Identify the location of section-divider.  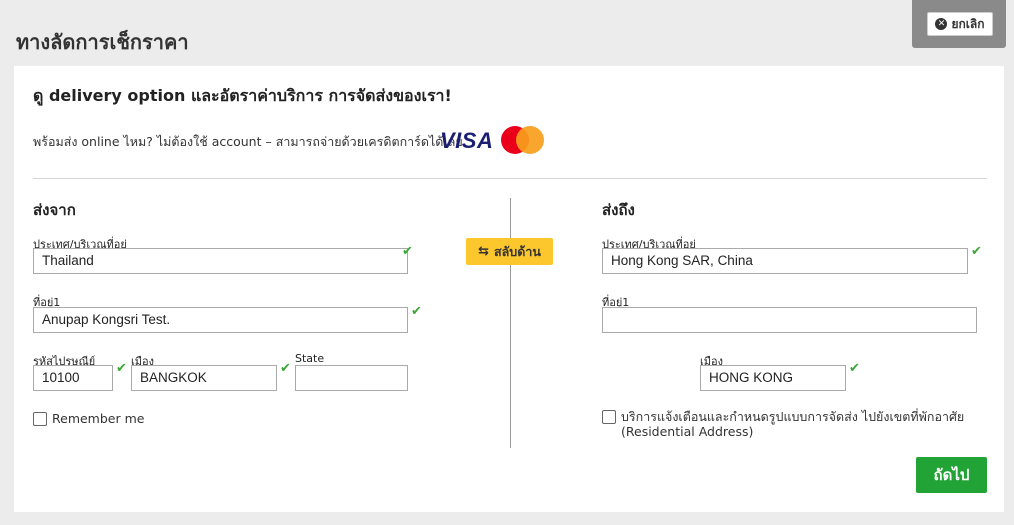
(510, 178).